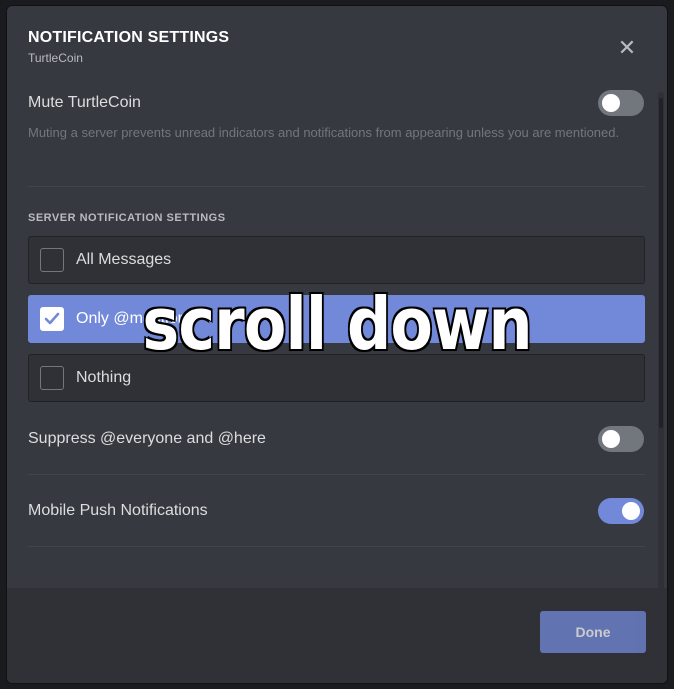 The image size is (674, 689). I want to click on done-button: Done, so click(593, 632).